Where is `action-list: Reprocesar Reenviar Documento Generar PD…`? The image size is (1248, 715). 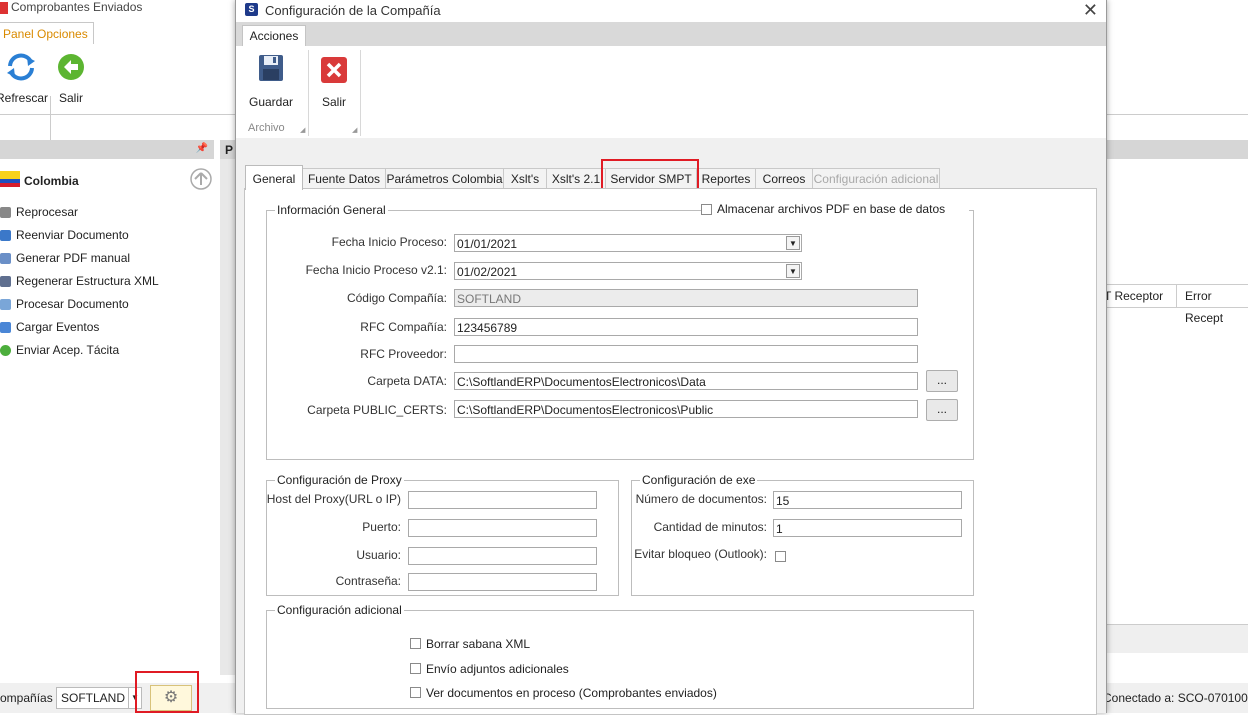 action-list: Reprocesar Reenviar Documento Generar PD… is located at coordinates (107, 282).